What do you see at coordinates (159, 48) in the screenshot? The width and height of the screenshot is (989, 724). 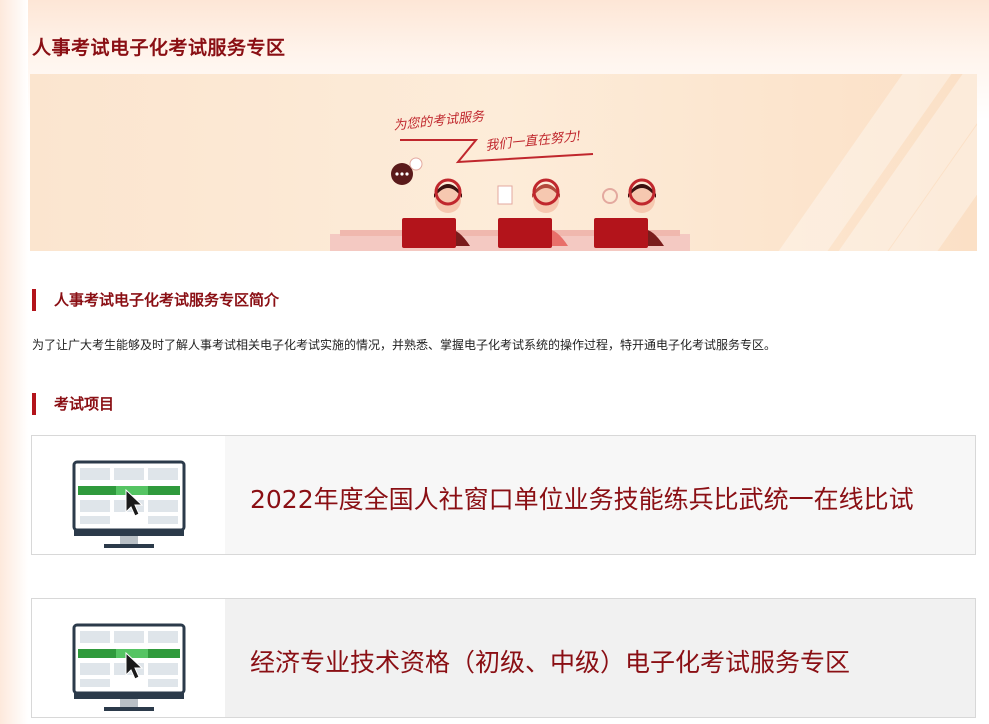 I see `page-title: 人事考试电子化考试服务专区` at bounding box center [159, 48].